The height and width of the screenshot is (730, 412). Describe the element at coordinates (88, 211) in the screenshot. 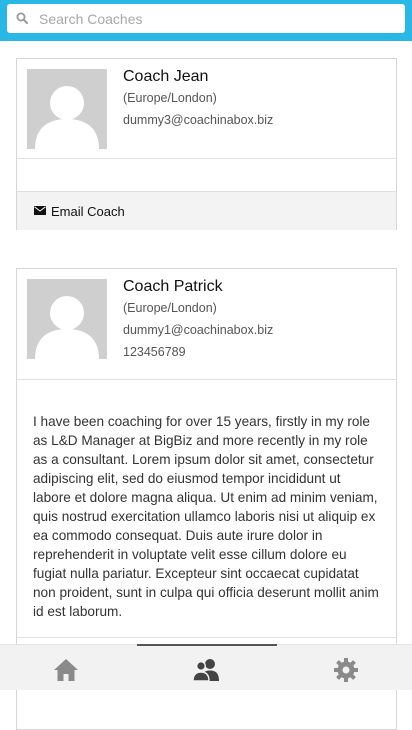

I see `email-coach-label: Email Coach` at that location.